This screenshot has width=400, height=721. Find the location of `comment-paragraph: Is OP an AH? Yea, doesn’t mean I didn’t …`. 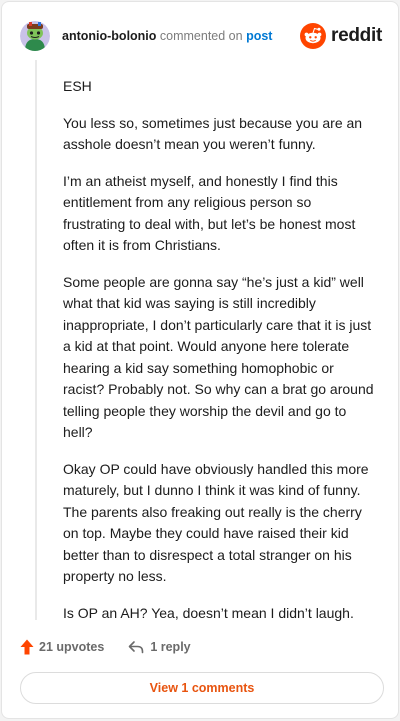

comment-paragraph: Is OP an AH? Yea, doesn’t mean I didn’t … is located at coordinates (208, 612).